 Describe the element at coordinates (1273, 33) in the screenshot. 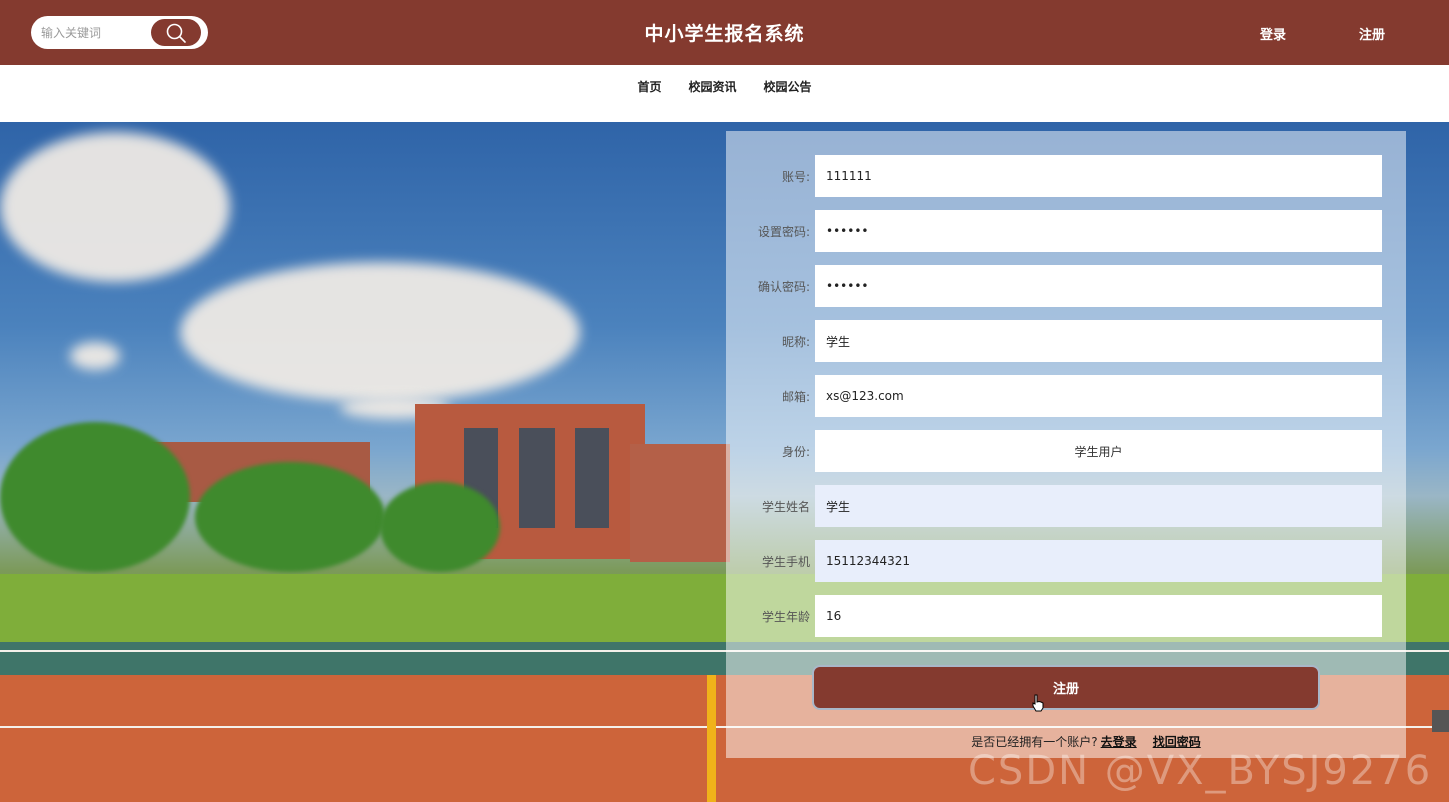

I see `login-link: 登录` at that location.